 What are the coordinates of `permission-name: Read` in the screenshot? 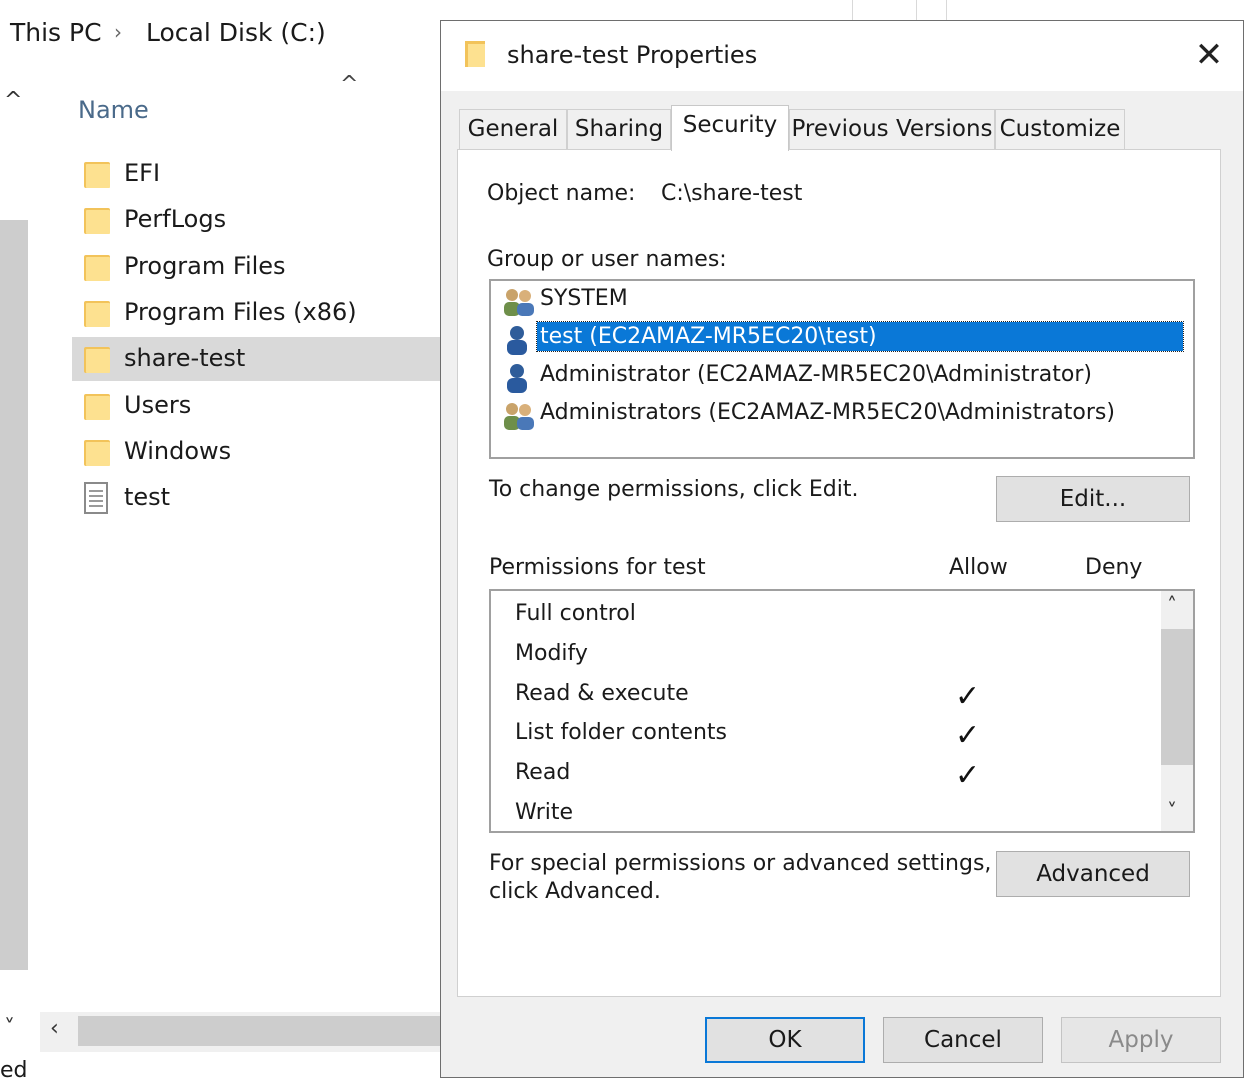 It's located at (543, 773).